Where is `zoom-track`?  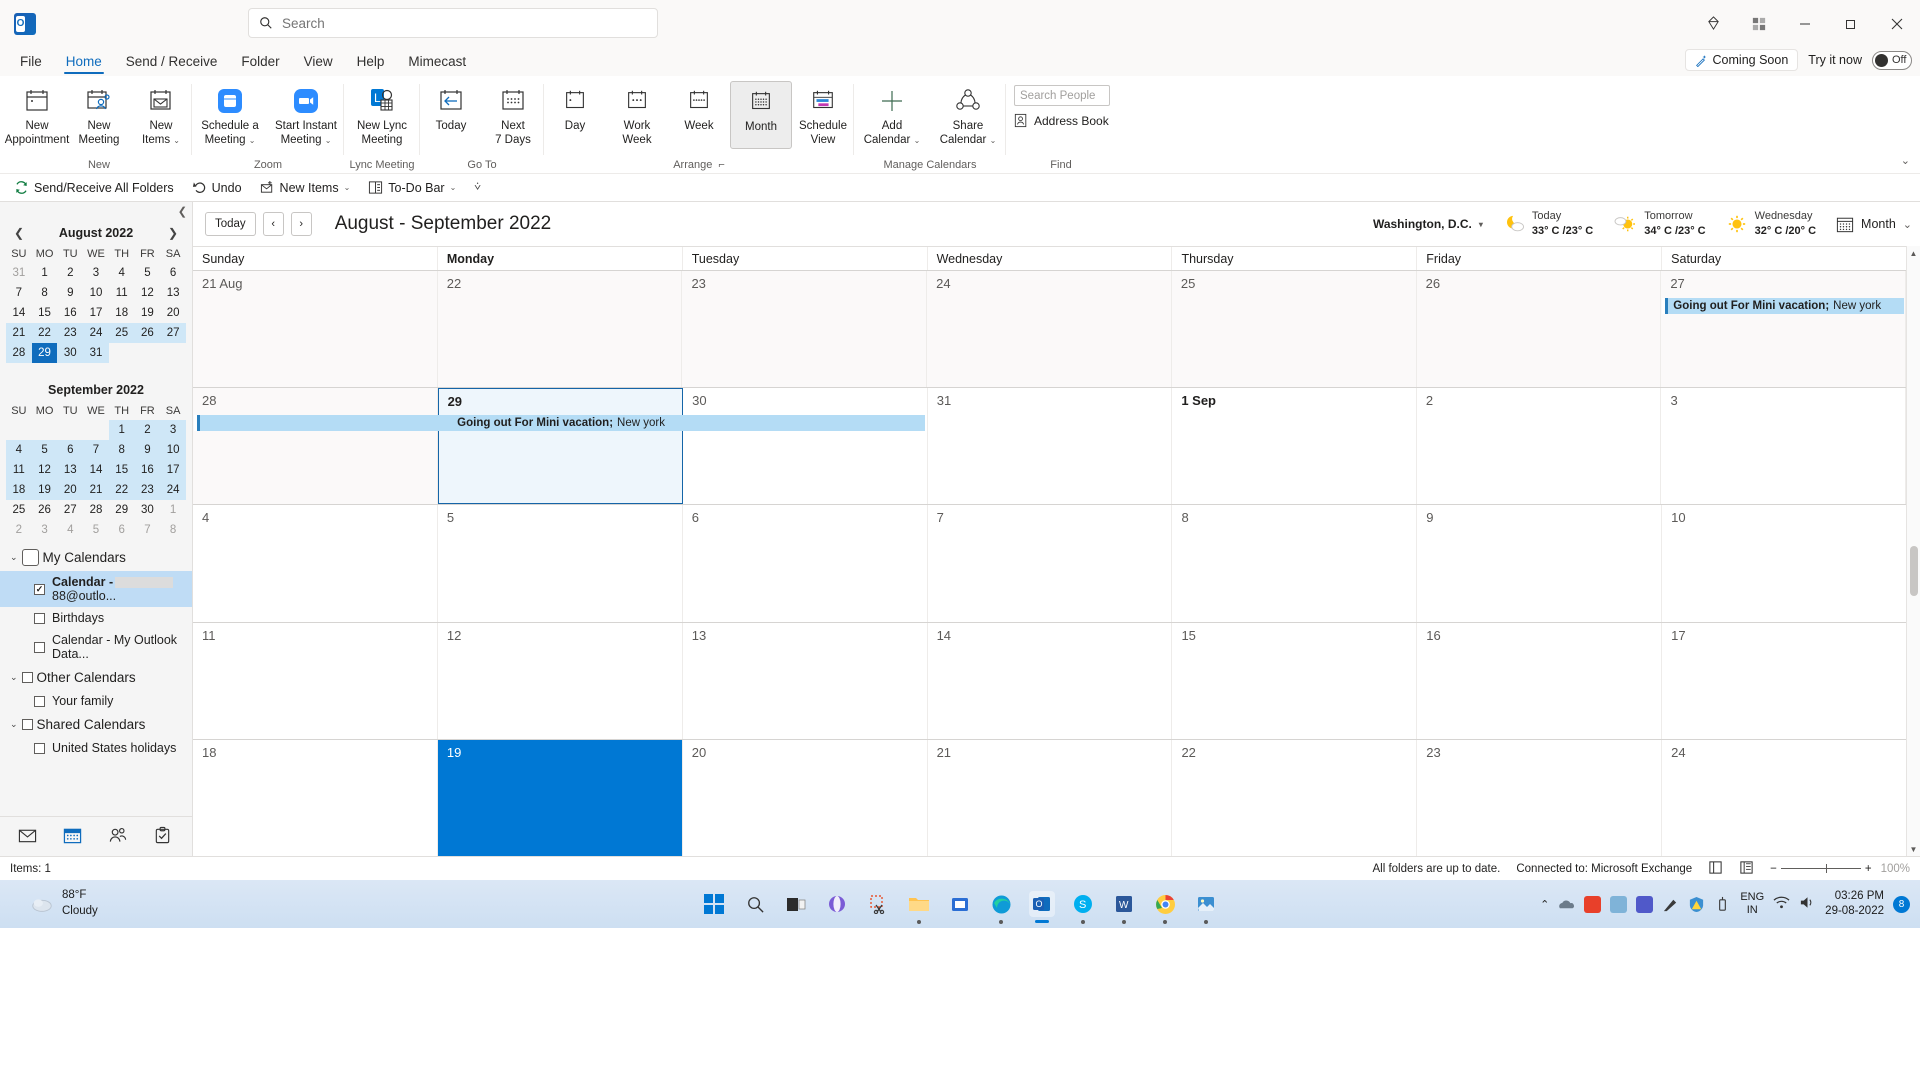 zoom-track is located at coordinates (1820, 868).